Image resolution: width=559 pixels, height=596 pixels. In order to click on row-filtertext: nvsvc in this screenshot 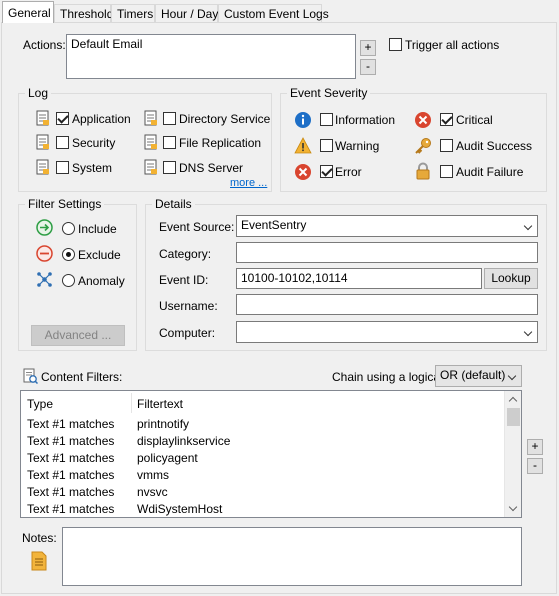, I will do `click(152, 492)`.